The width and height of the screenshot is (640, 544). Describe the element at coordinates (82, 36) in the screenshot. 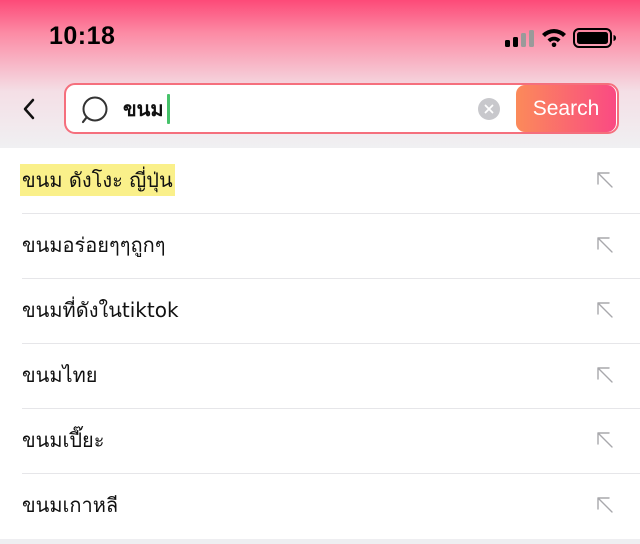

I see `status-time: 10:18` at that location.